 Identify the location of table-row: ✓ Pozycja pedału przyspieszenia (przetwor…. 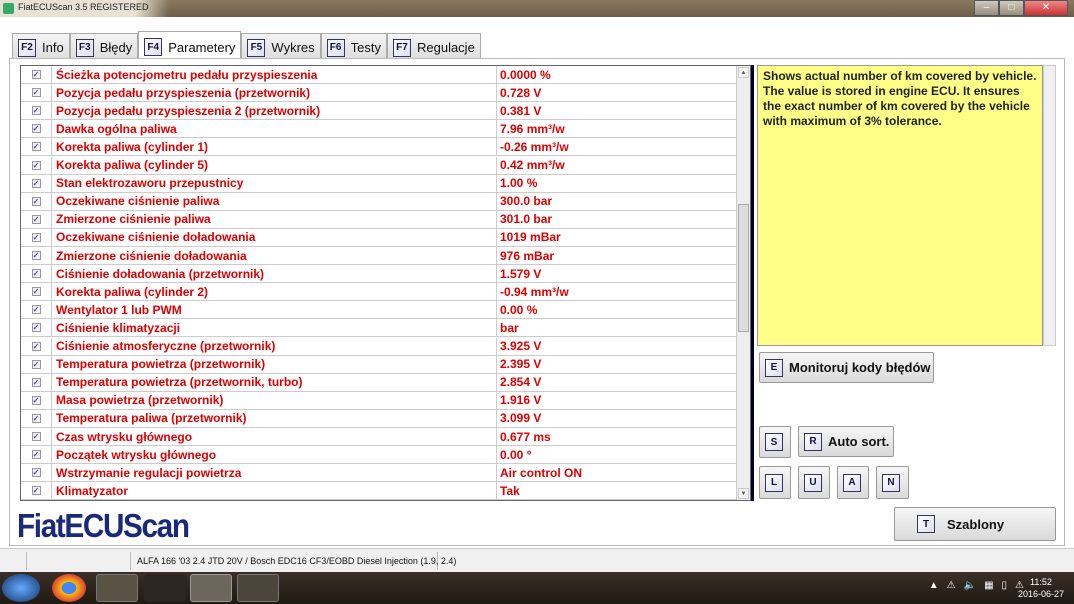
(379, 93).